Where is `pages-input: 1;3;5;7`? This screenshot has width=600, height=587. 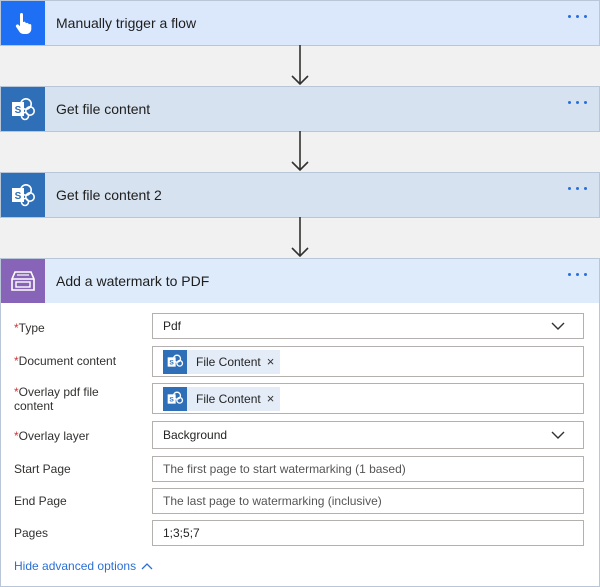 pages-input: 1;3;5;7 is located at coordinates (368, 533).